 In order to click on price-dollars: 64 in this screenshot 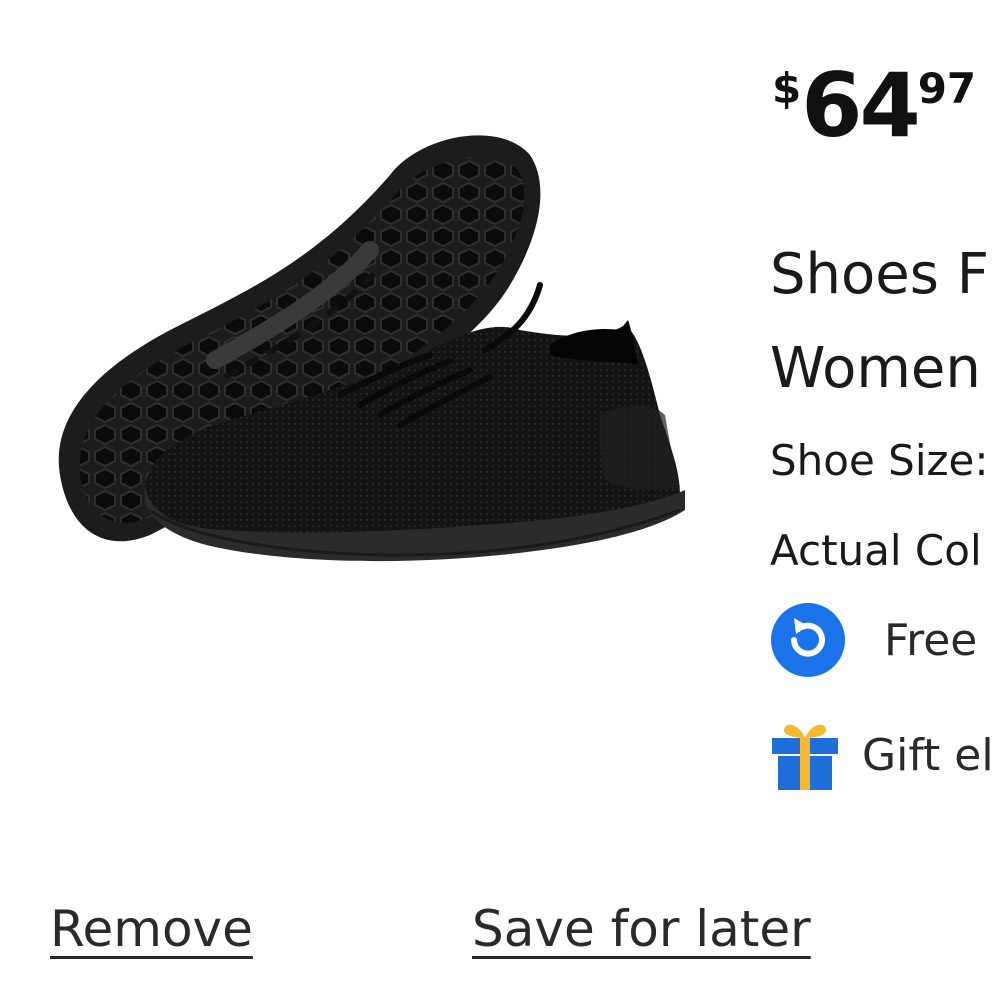, I will do `click(860, 105)`.